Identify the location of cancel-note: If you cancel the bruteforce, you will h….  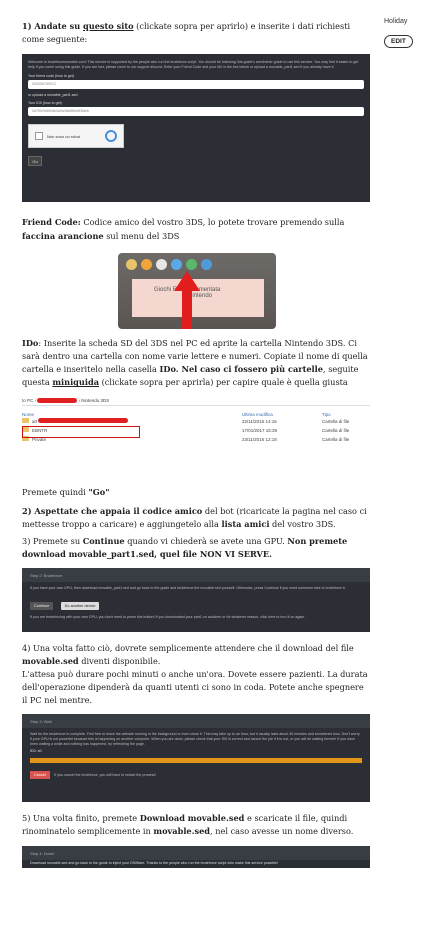
(105, 774).